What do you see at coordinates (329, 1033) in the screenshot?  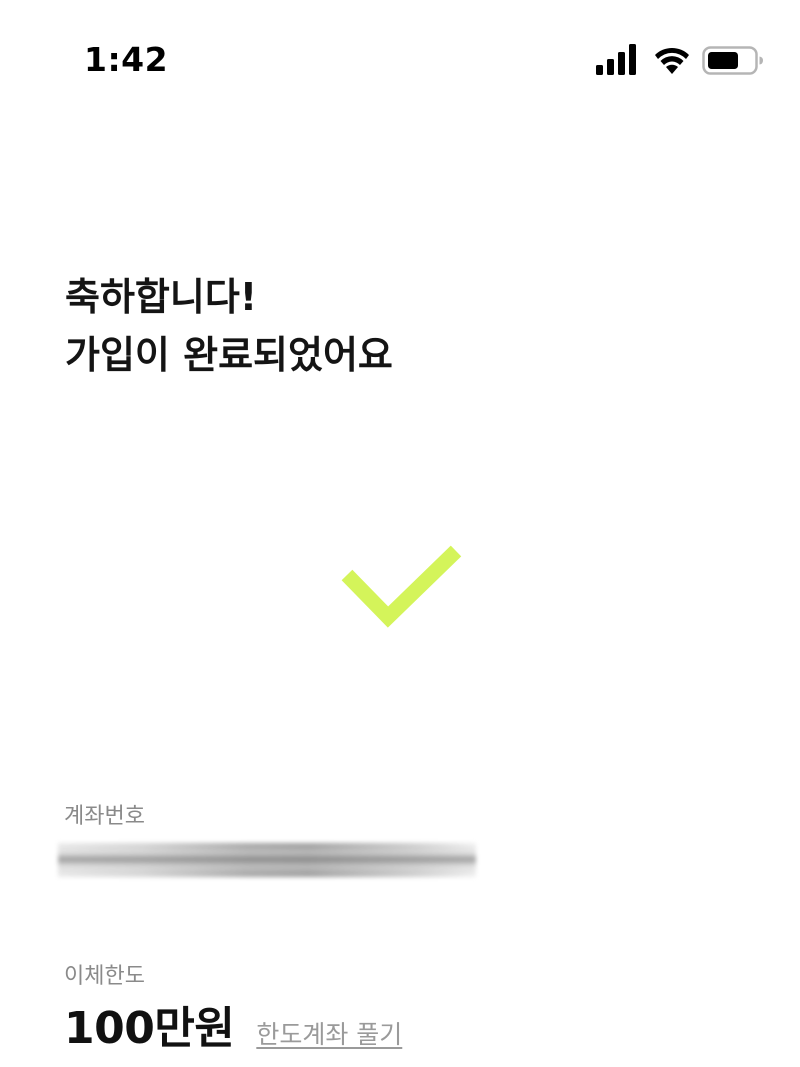 I see `unlock-limit-link: 한도계좌 풀기` at bounding box center [329, 1033].